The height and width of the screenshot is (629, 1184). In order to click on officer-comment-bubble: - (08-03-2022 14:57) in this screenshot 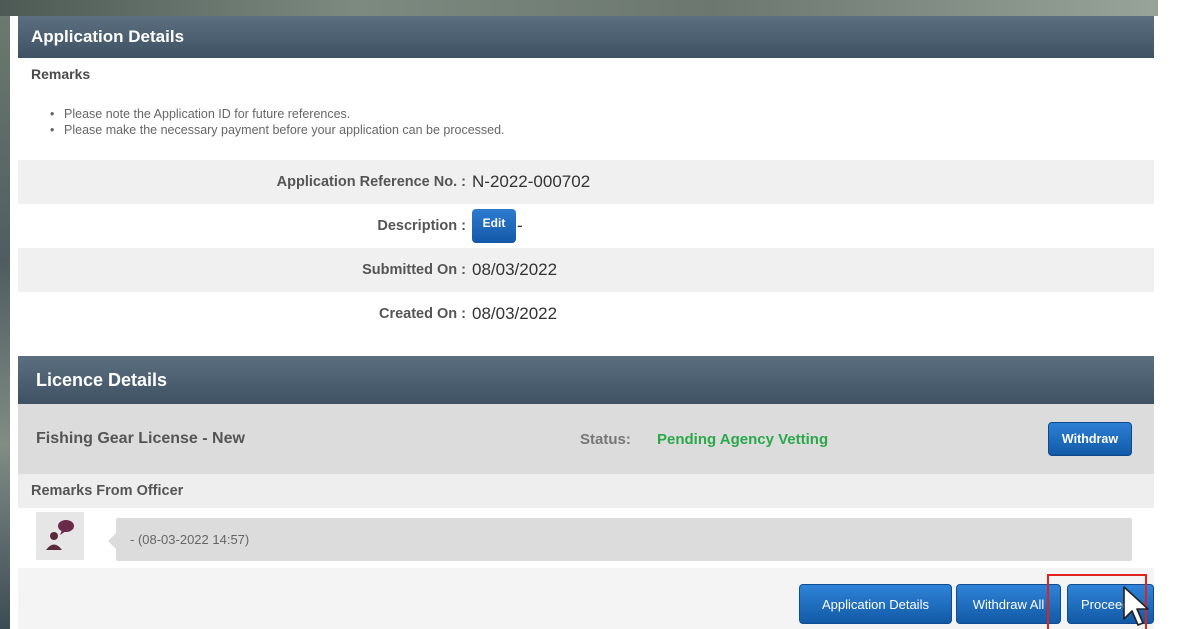, I will do `click(620, 539)`.